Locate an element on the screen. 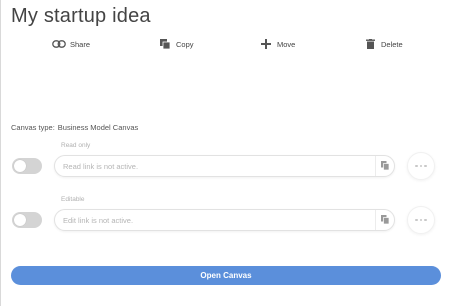 The width and height of the screenshot is (450, 306). share-button: Share is located at coordinates (71, 44).